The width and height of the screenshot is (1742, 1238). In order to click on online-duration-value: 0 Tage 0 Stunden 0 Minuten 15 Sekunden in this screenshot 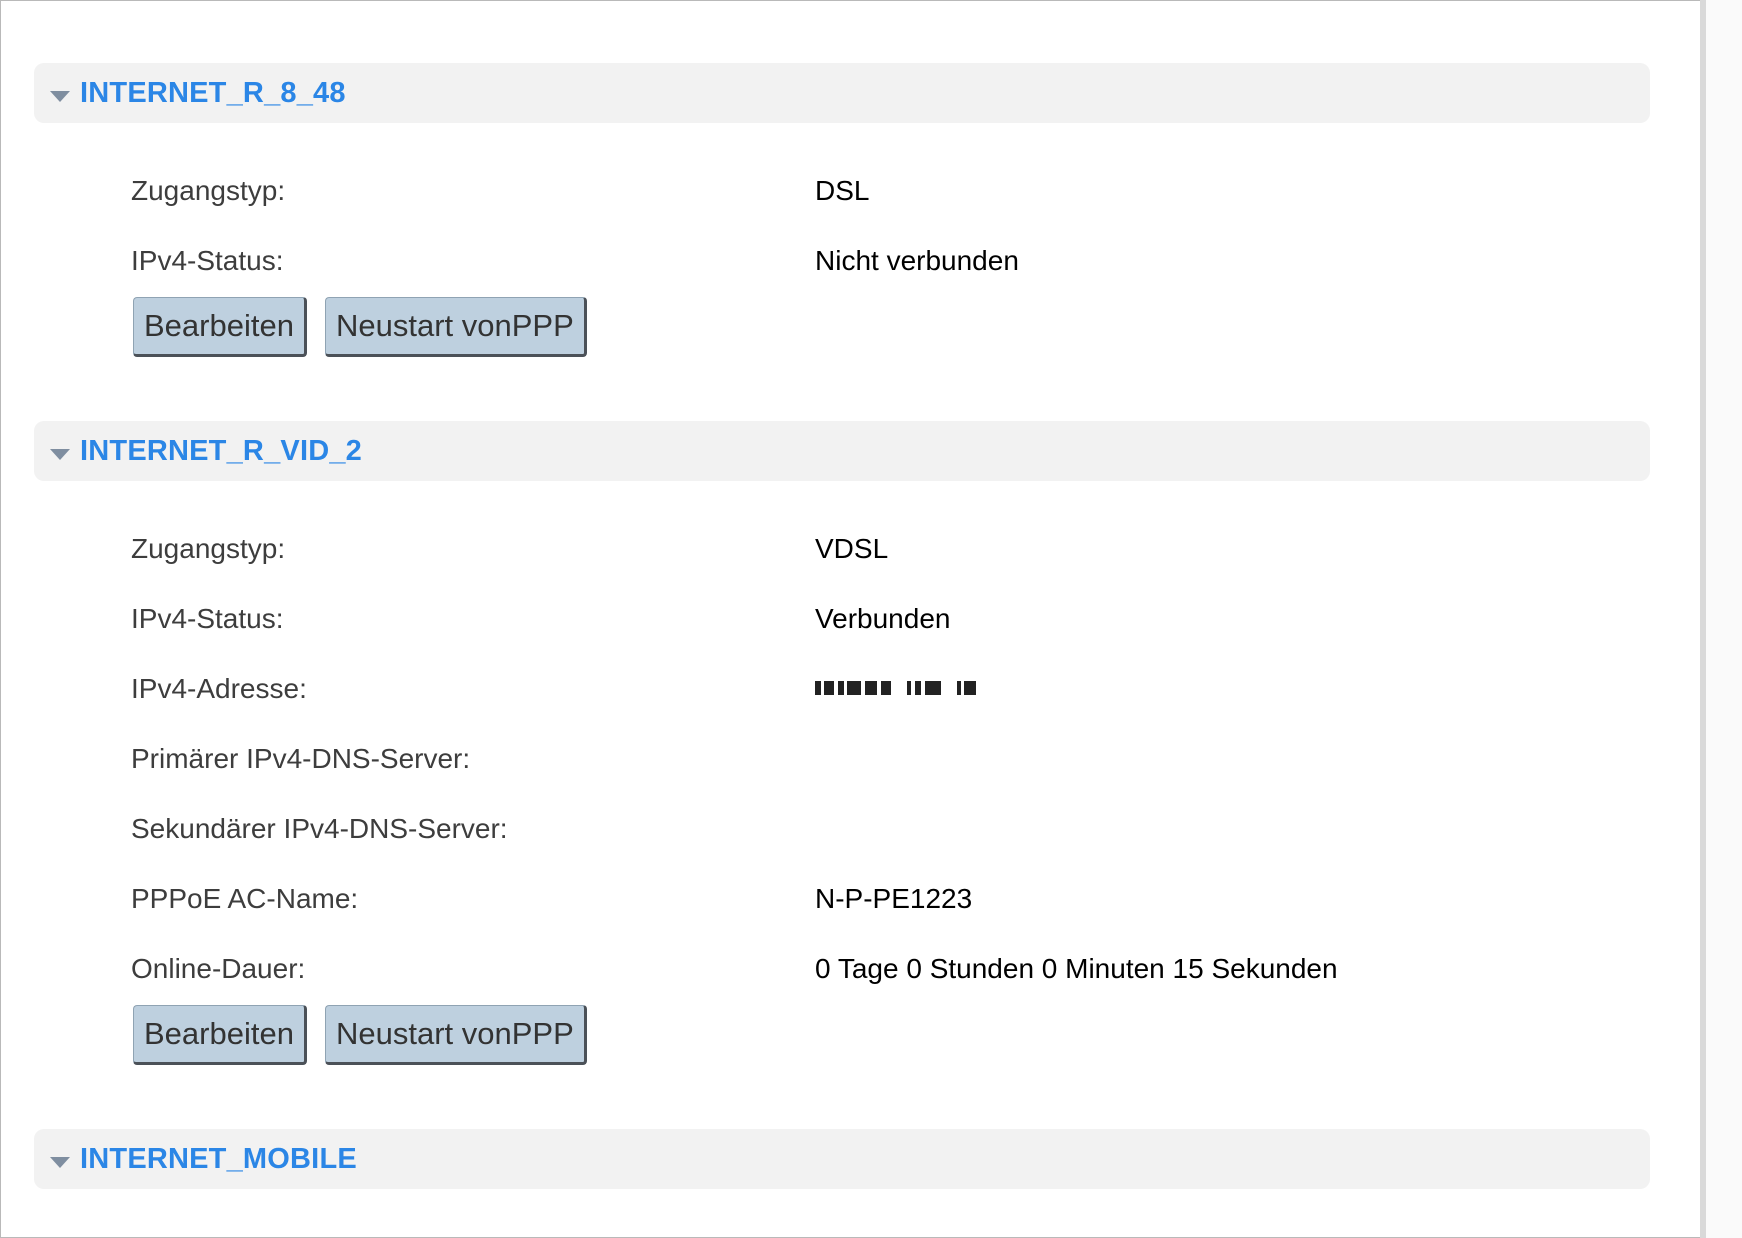, I will do `click(1076, 968)`.